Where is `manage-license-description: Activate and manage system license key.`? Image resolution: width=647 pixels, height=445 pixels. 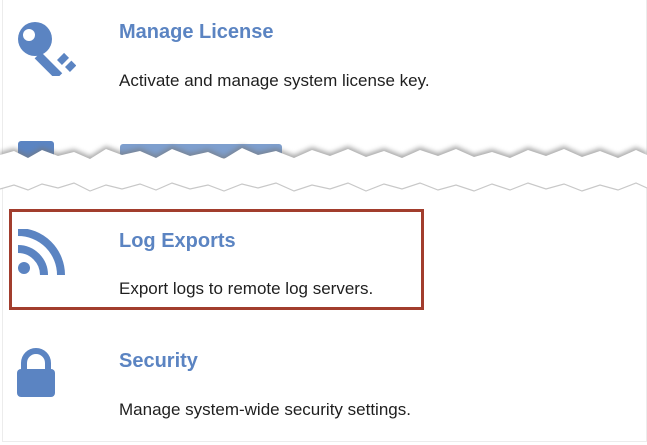
manage-license-description: Activate and manage system license key. is located at coordinates (274, 80).